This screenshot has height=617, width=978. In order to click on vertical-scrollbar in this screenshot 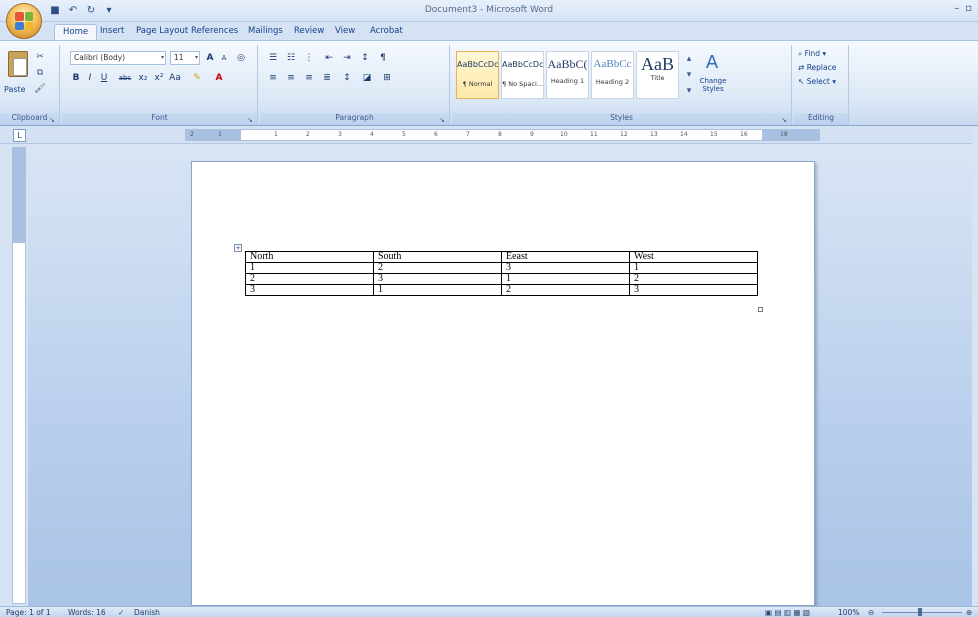, I will do `click(975, 367)`.